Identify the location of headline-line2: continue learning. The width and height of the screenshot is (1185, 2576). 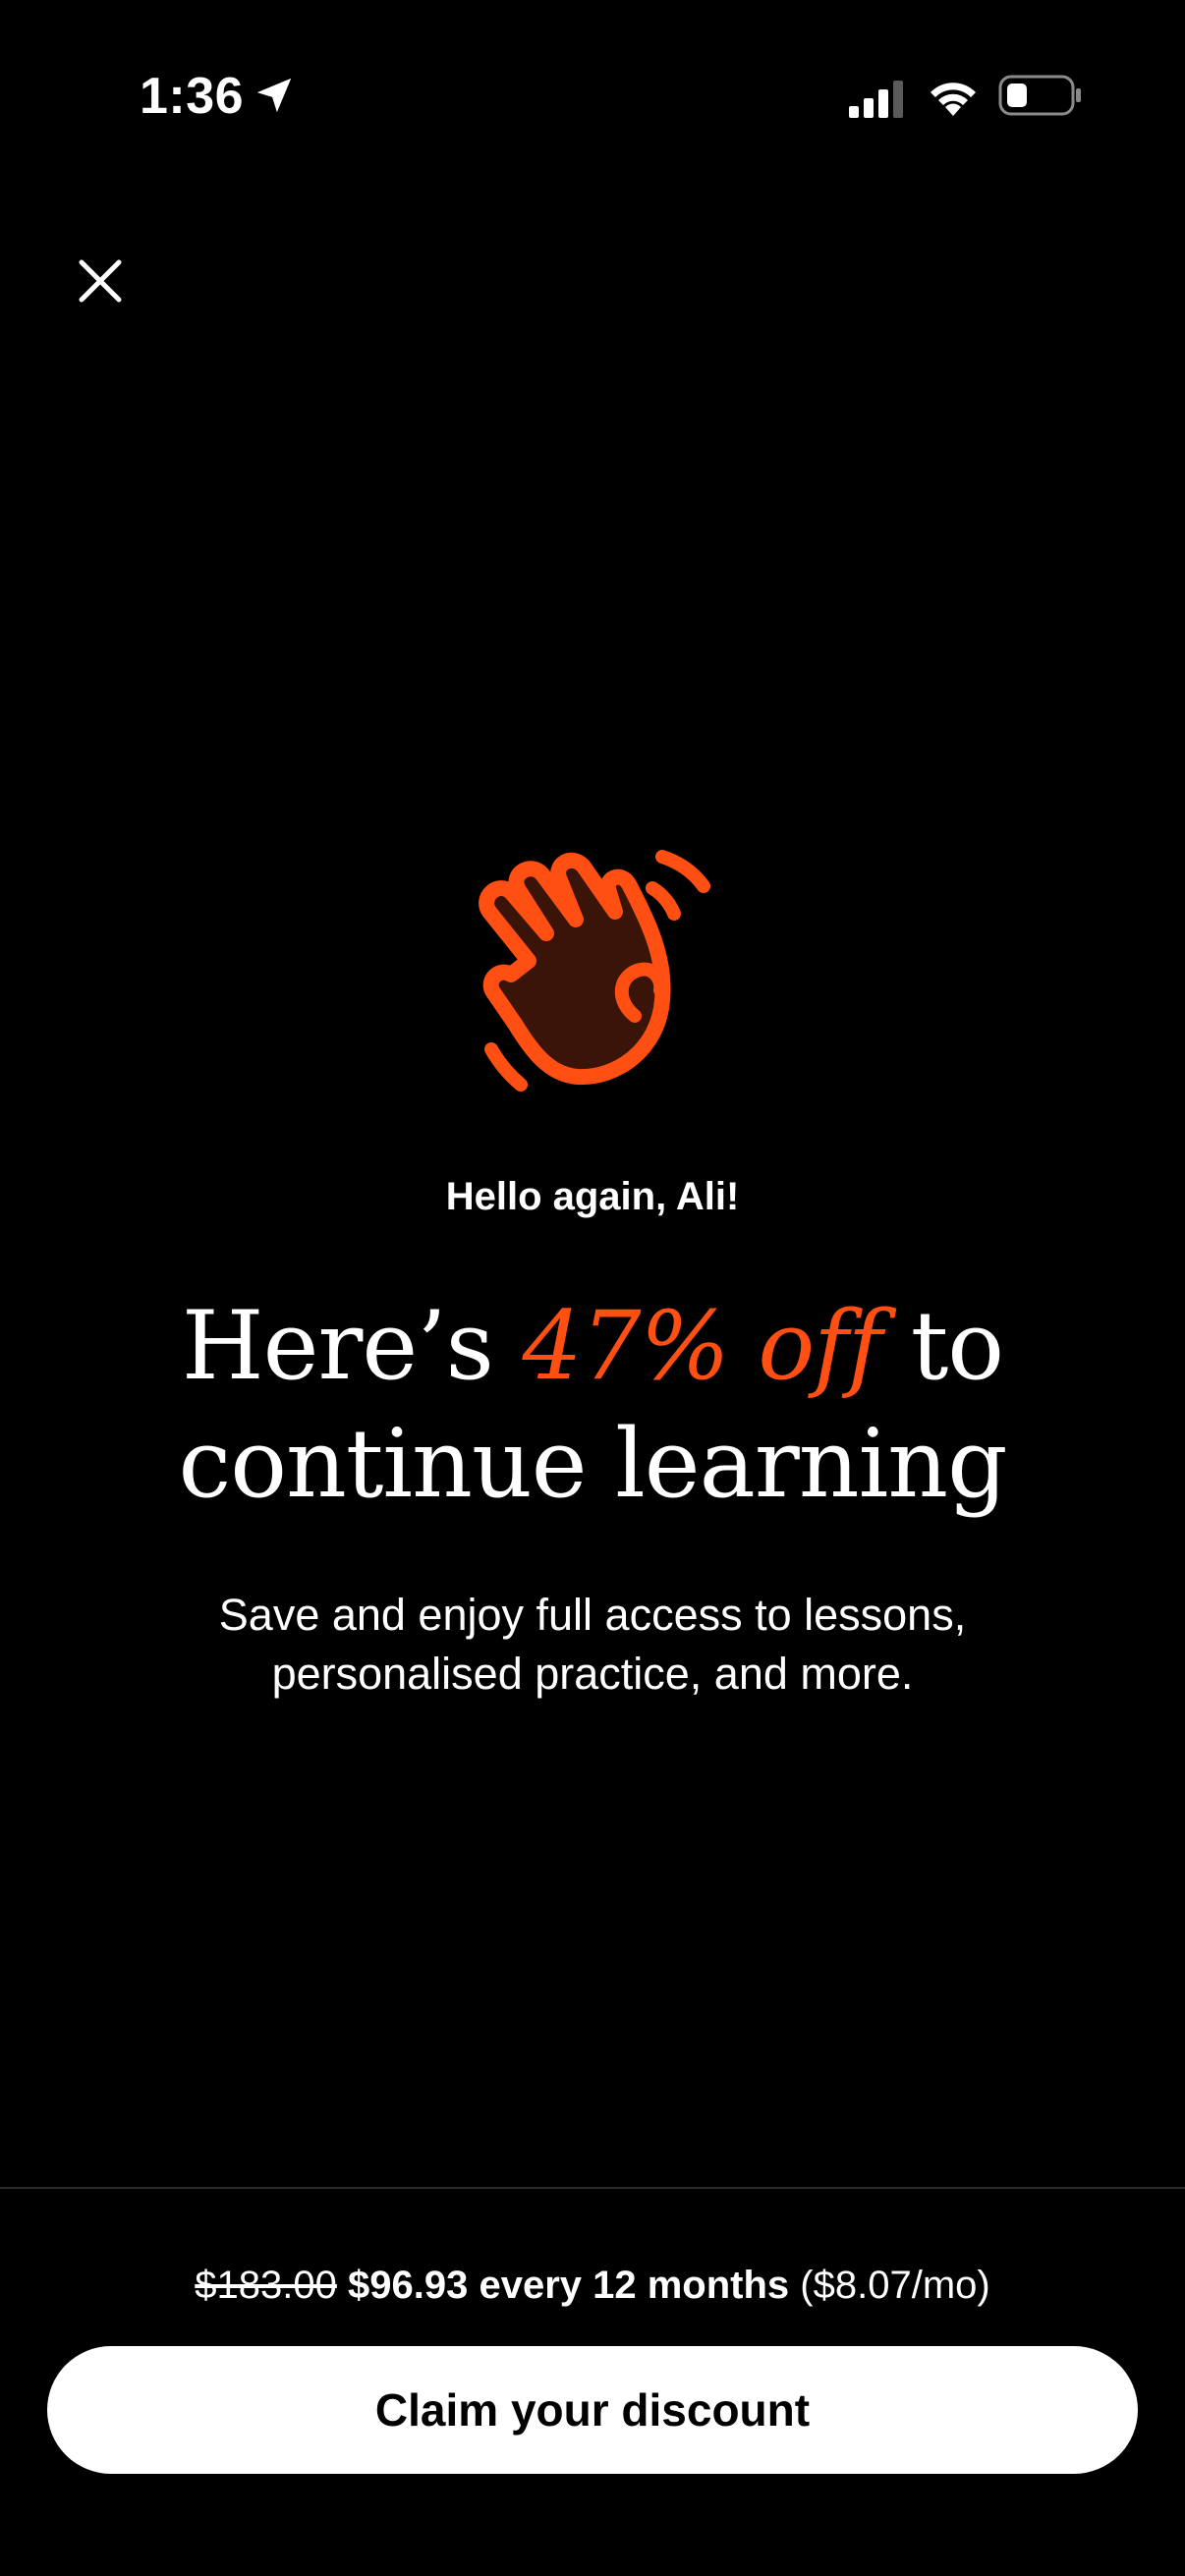
(592, 1464).